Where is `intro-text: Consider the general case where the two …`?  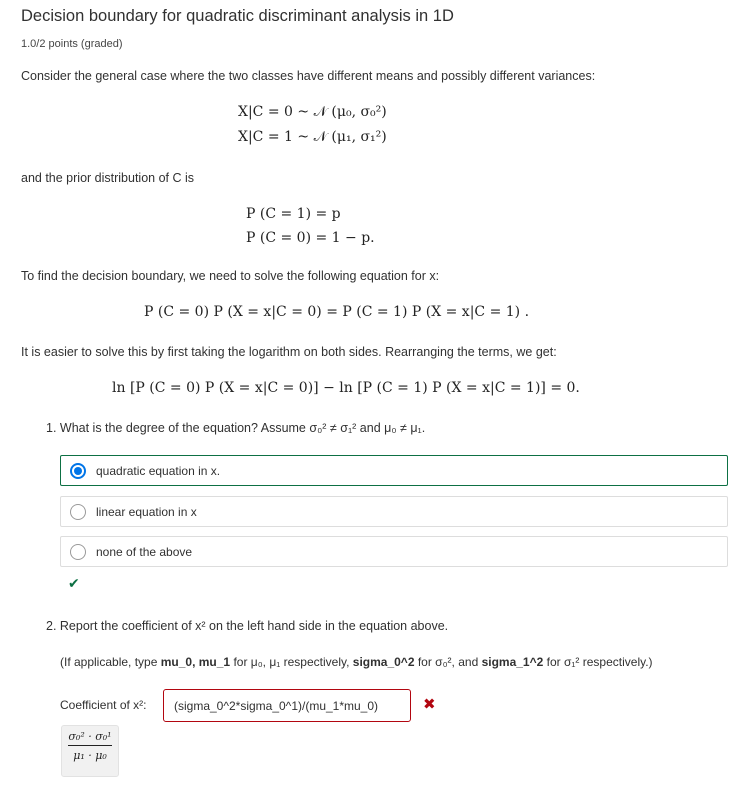 intro-text: Consider the general case where the two … is located at coordinates (308, 76).